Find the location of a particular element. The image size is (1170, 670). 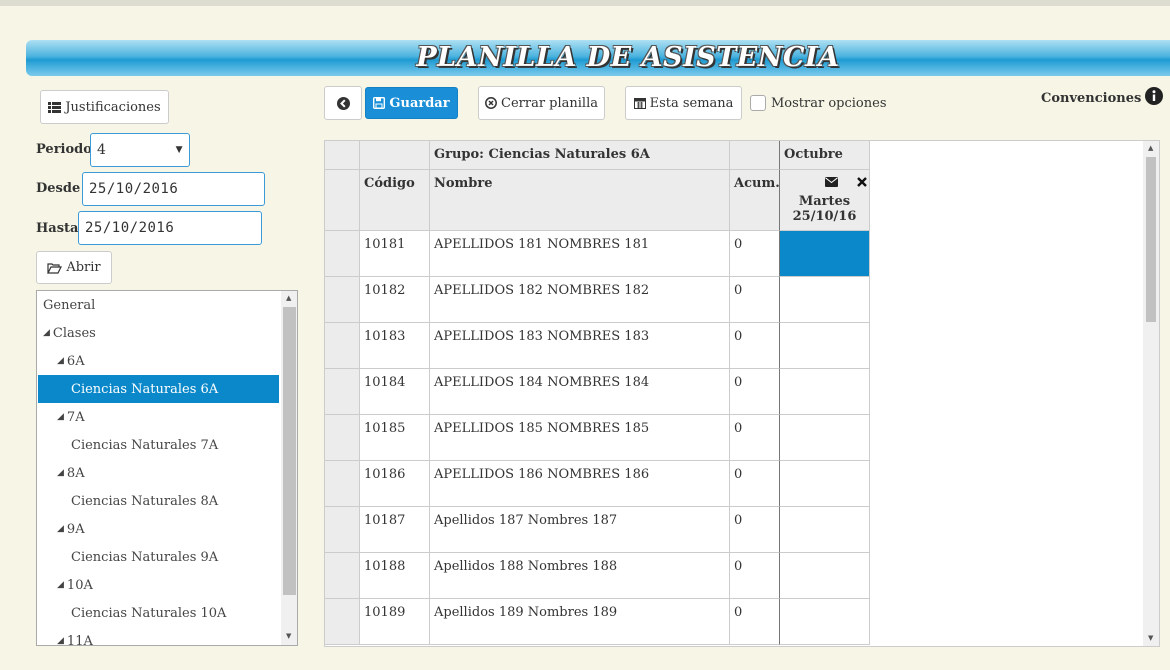

corner-cell is located at coordinates (342, 155).